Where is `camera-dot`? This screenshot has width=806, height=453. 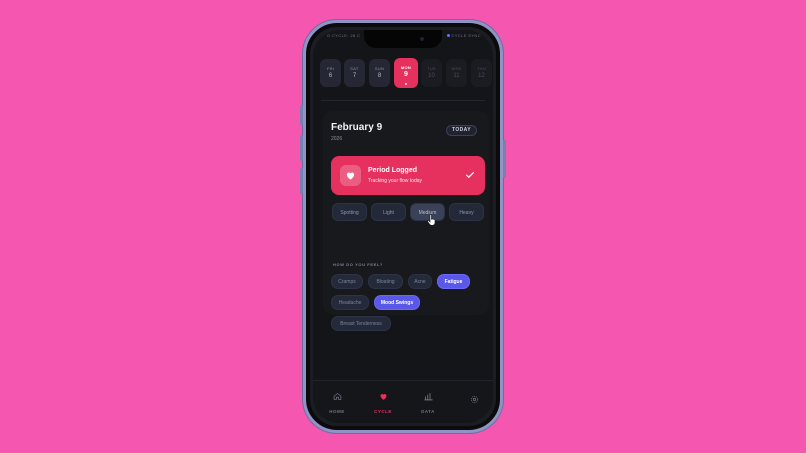
camera-dot is located at coordinates (422, 39).